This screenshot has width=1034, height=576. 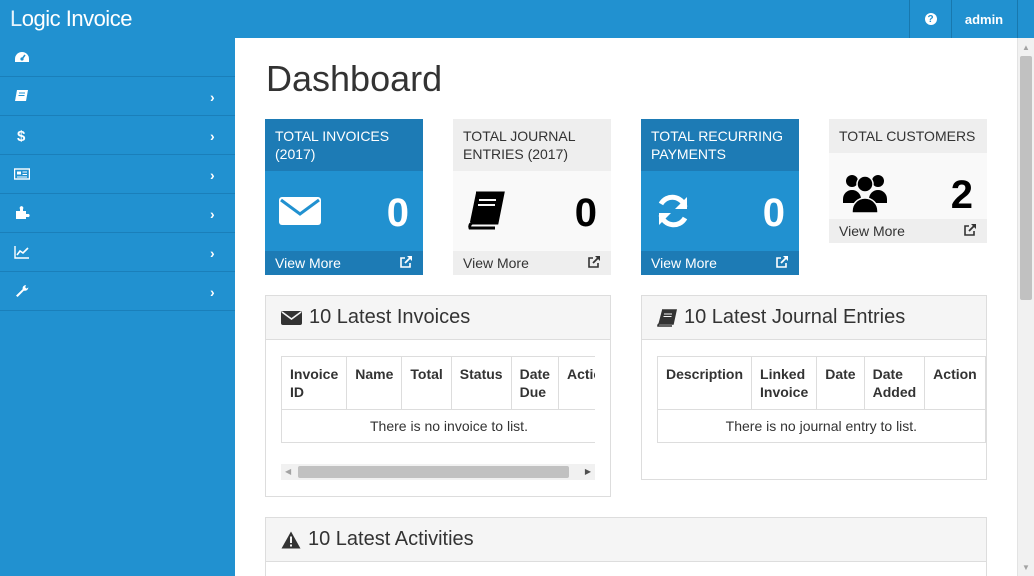 I want to click on empty-message: There is no journal entry to list., so click(x=821, y=426).